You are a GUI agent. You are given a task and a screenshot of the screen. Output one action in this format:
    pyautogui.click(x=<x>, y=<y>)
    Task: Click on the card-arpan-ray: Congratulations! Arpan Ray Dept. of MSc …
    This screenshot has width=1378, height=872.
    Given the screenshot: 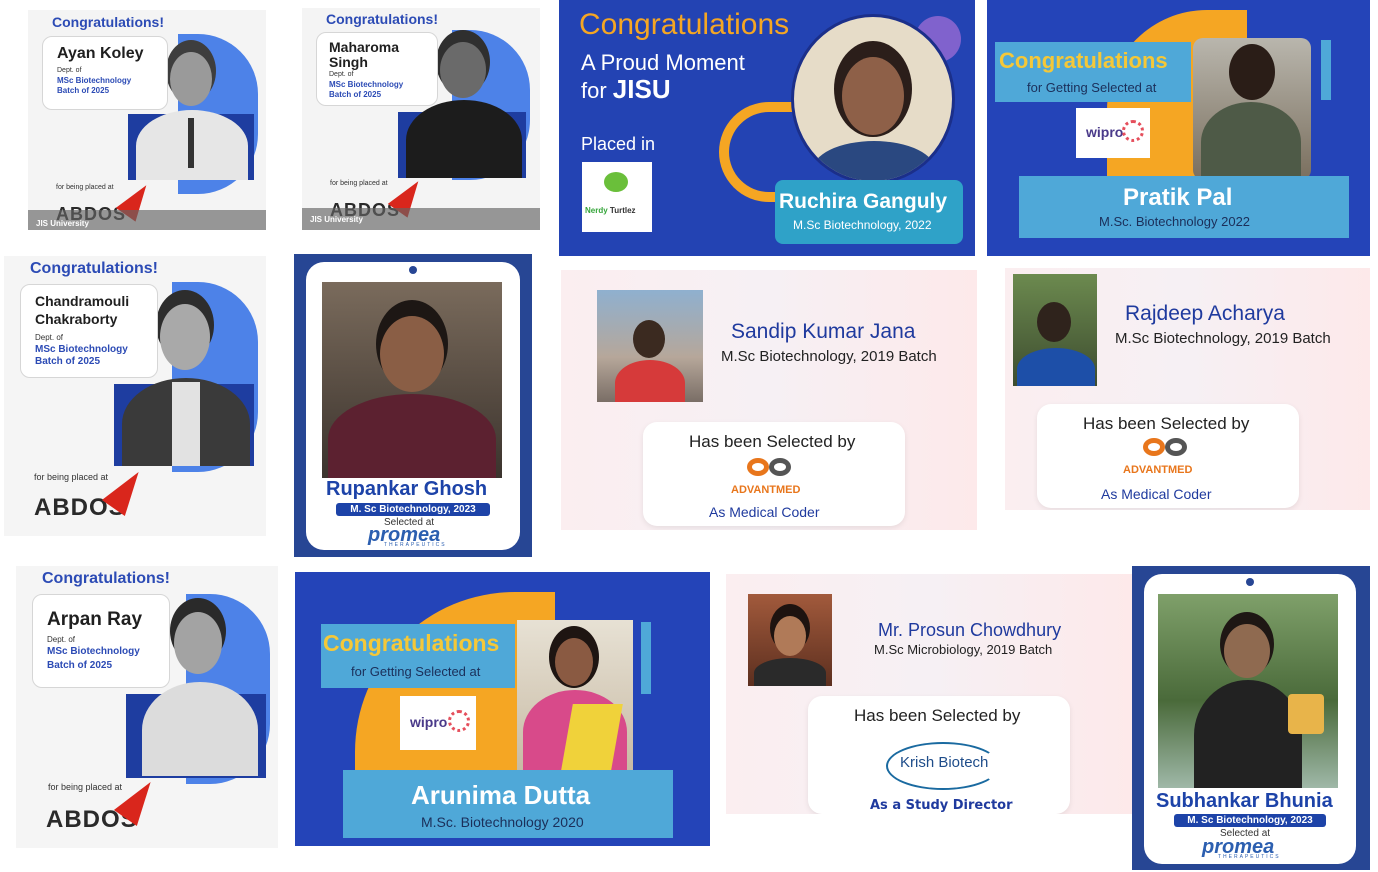 What is the action you would take?
    pyautogui.click(x=147, y=707)
    